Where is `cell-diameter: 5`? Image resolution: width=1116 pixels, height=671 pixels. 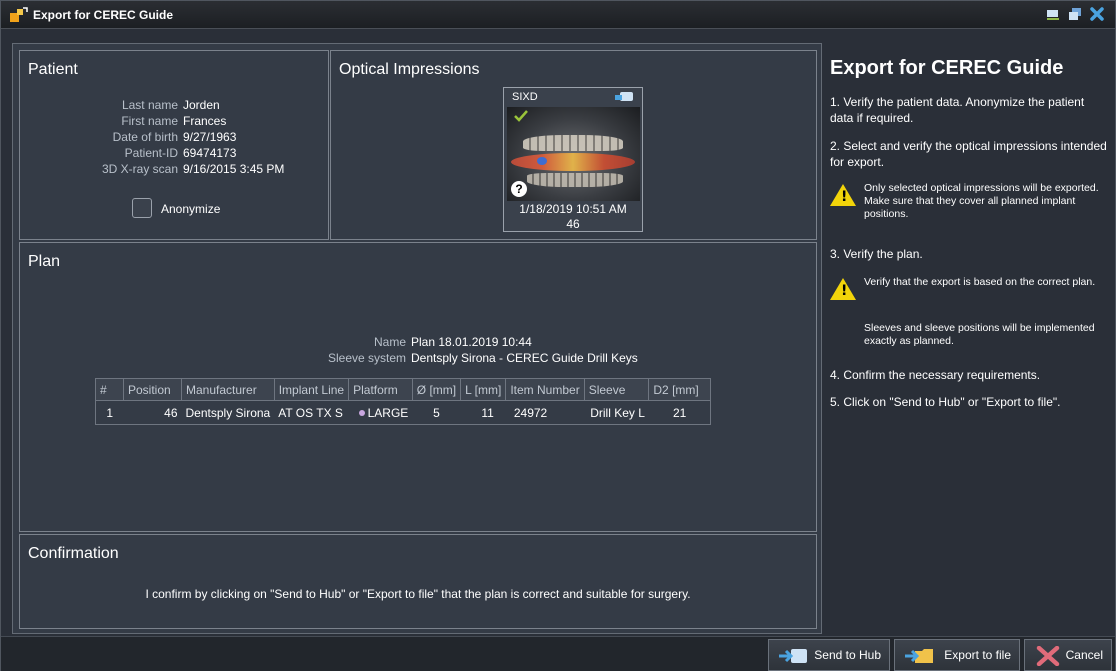
cell-diameter: 5 is located at coordinates (436, 412).